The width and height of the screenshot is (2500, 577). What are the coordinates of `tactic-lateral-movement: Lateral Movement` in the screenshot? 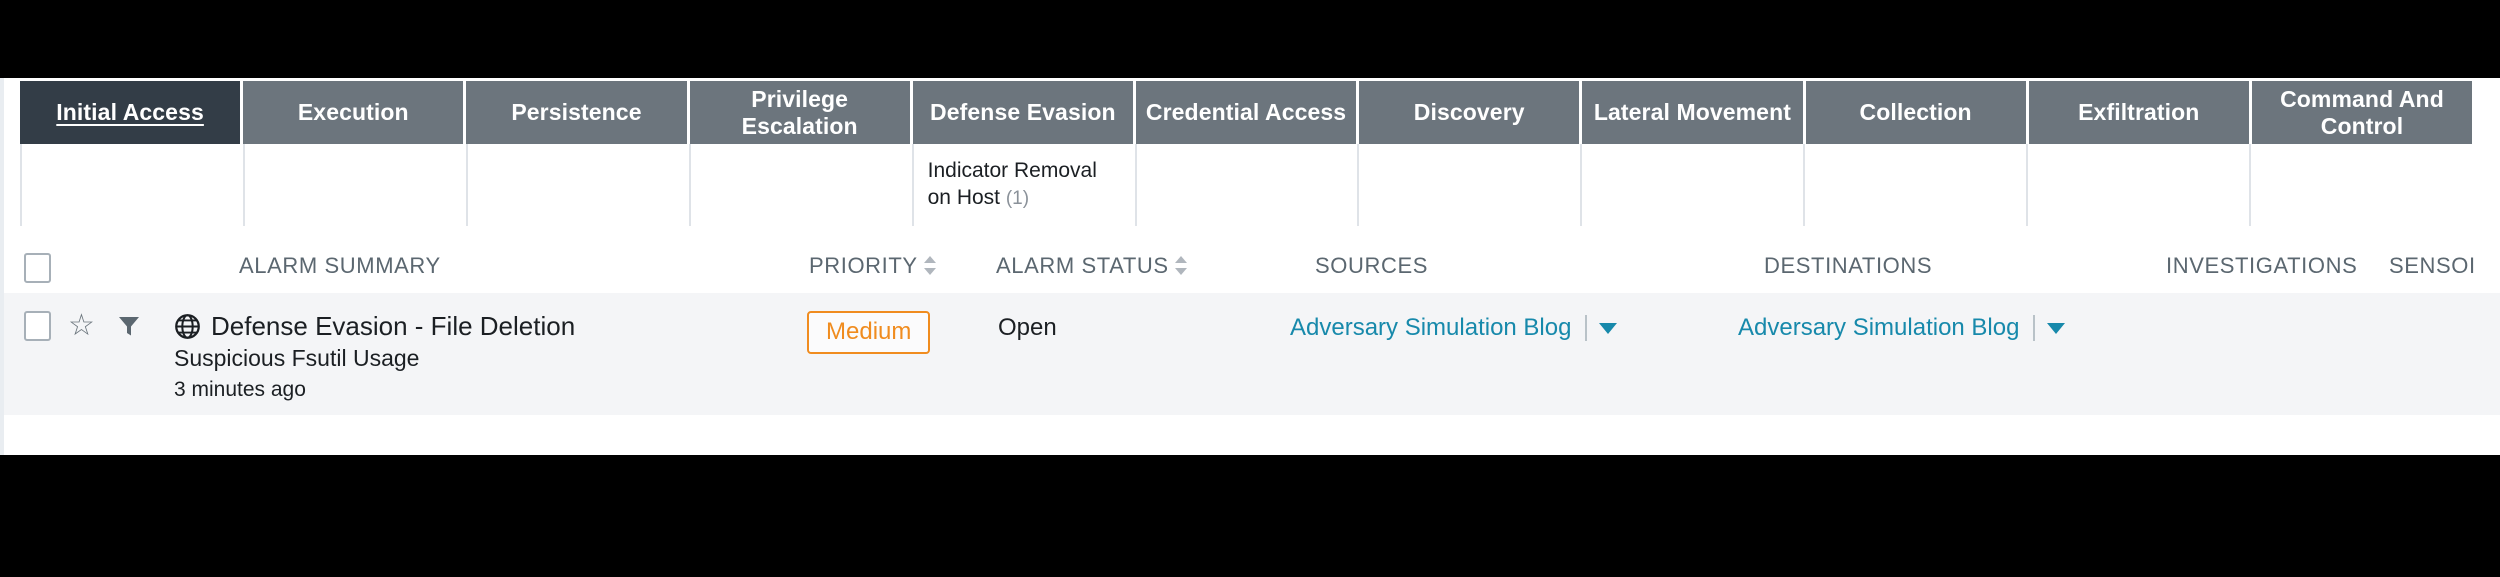 It's located at (1694, 112).